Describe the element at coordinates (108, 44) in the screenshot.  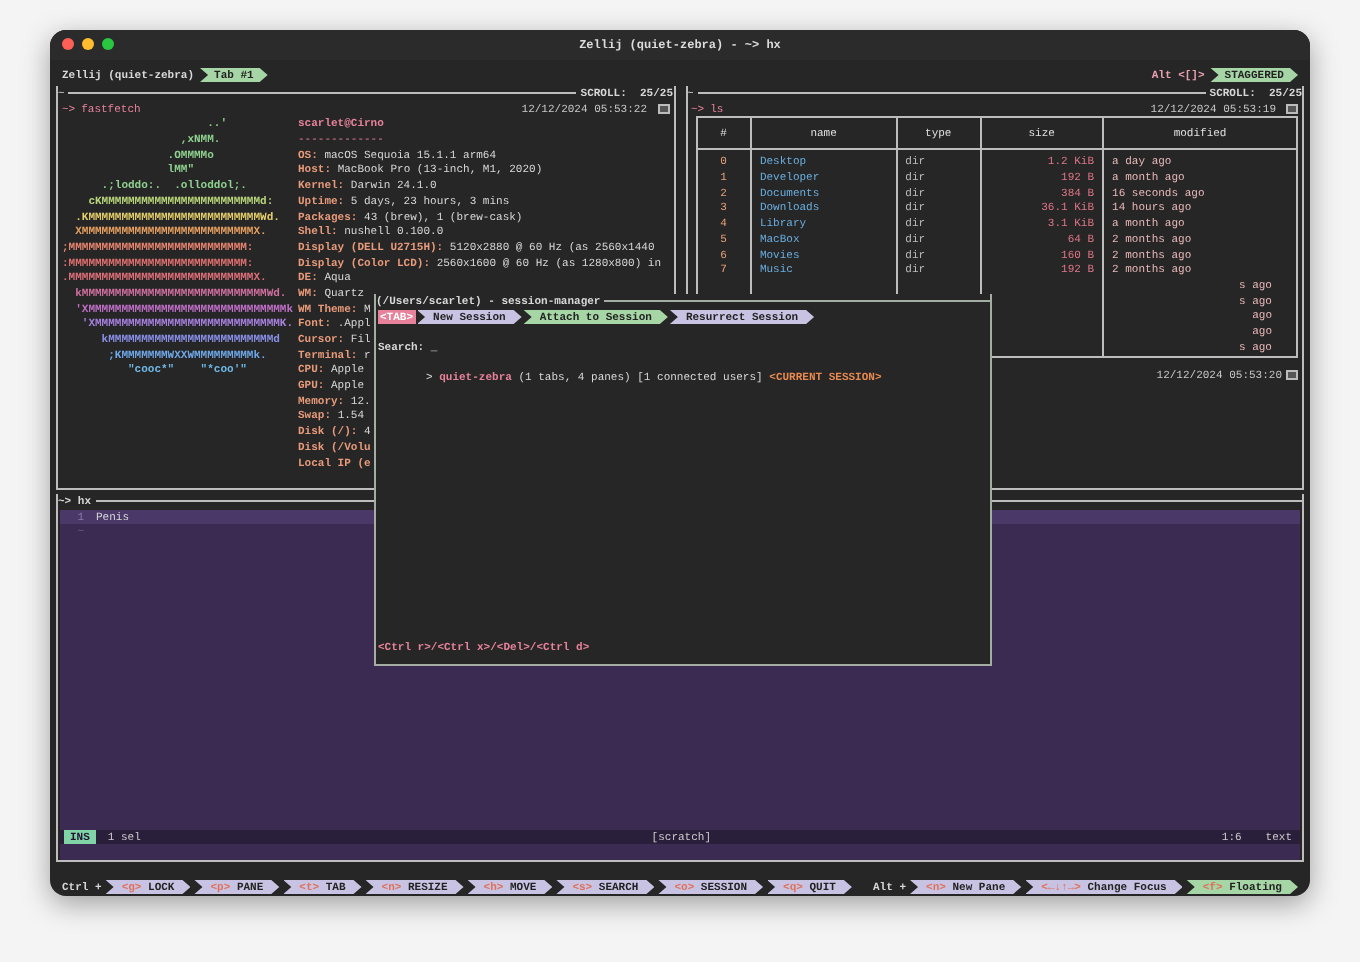
I see `zoom-button` at that location.